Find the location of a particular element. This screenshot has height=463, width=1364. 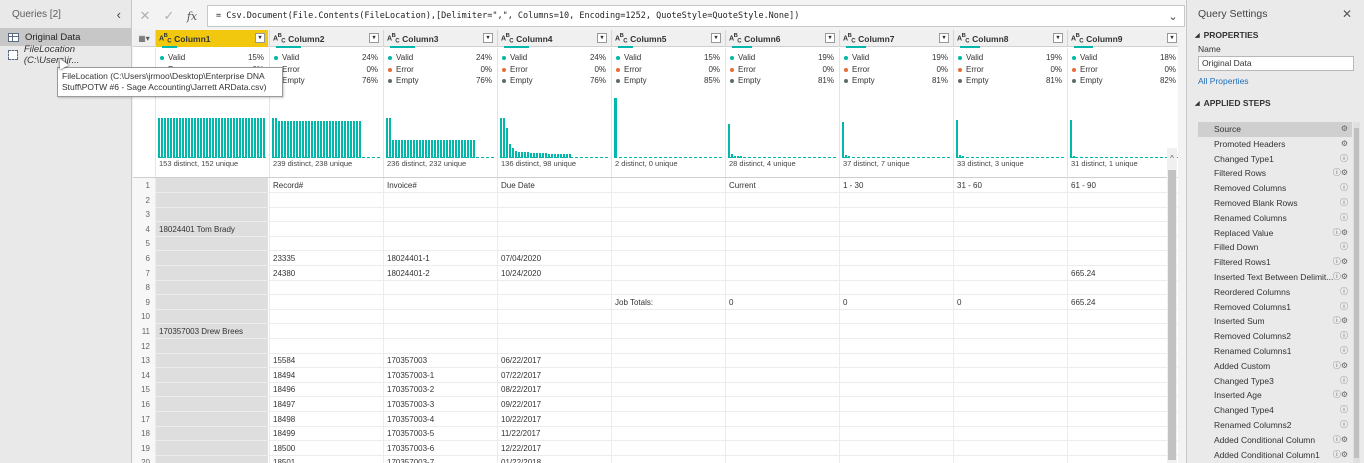

table-menu-icon: ▦▾ is located at coordinates (144, 38).